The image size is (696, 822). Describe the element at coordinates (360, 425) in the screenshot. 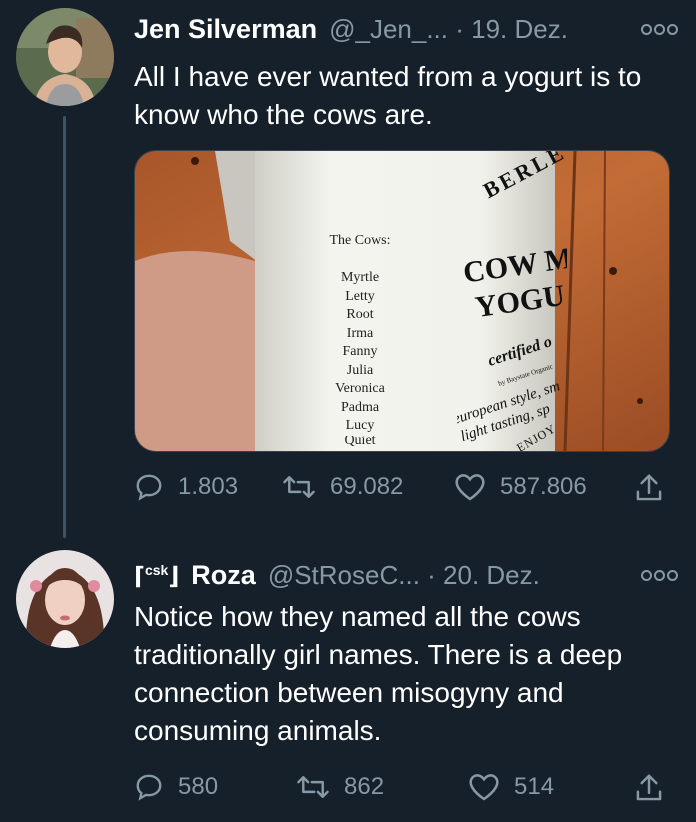

I see `cow-name: Lucy` at that location.